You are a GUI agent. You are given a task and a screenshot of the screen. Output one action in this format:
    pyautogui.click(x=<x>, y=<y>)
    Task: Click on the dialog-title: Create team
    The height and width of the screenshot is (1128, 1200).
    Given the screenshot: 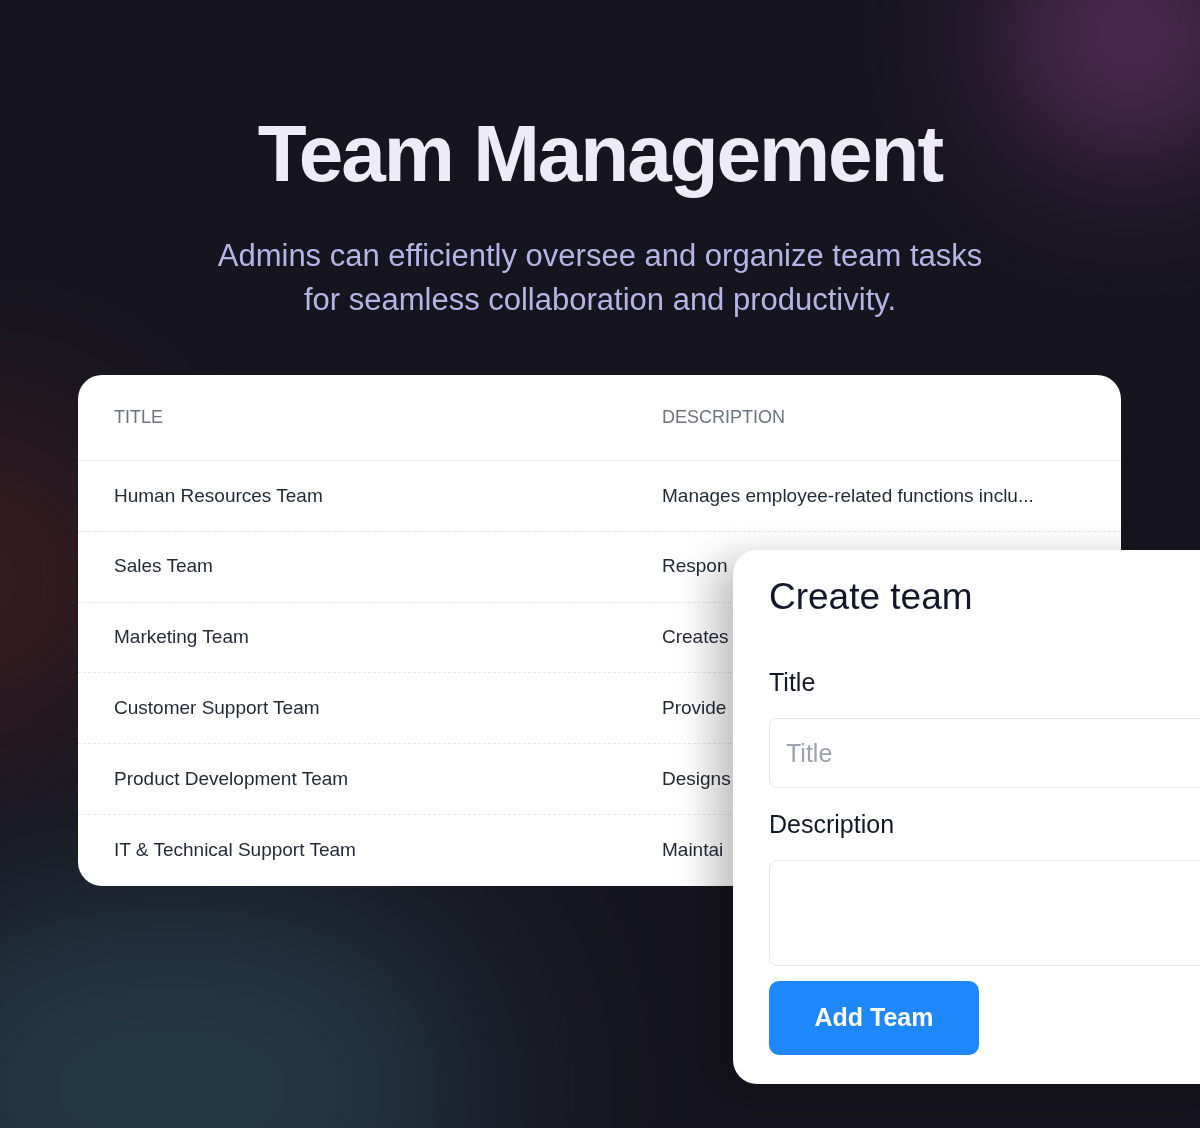 What is the action you would take?
    pyautogui.click(x=871, y=597)
    